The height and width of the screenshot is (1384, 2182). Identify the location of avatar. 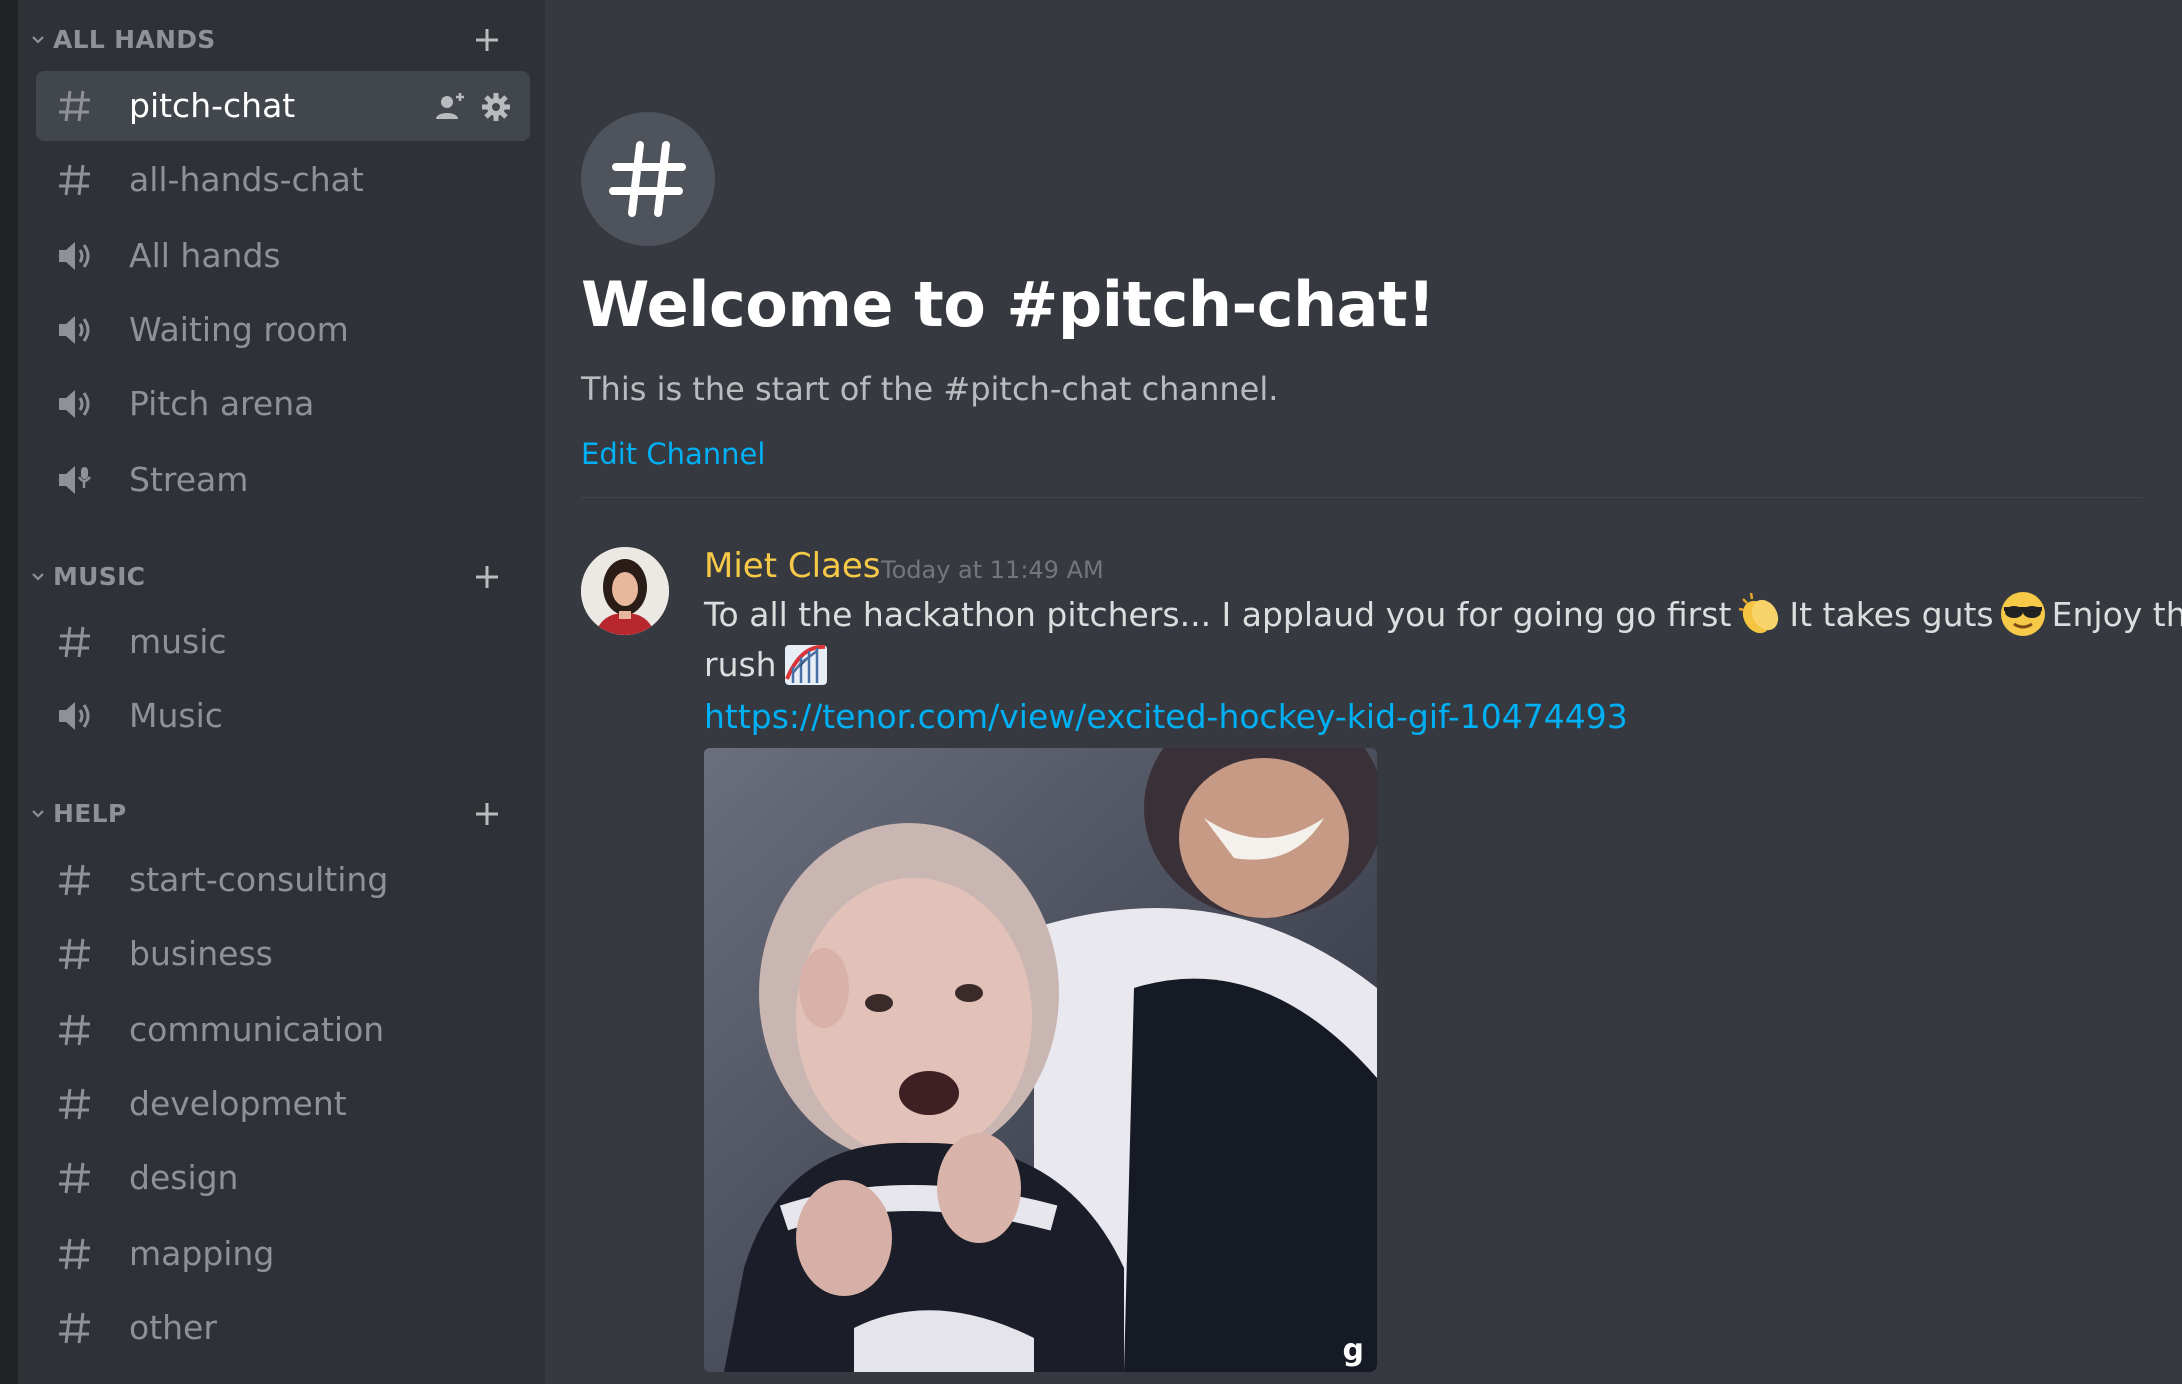
(625, 591).